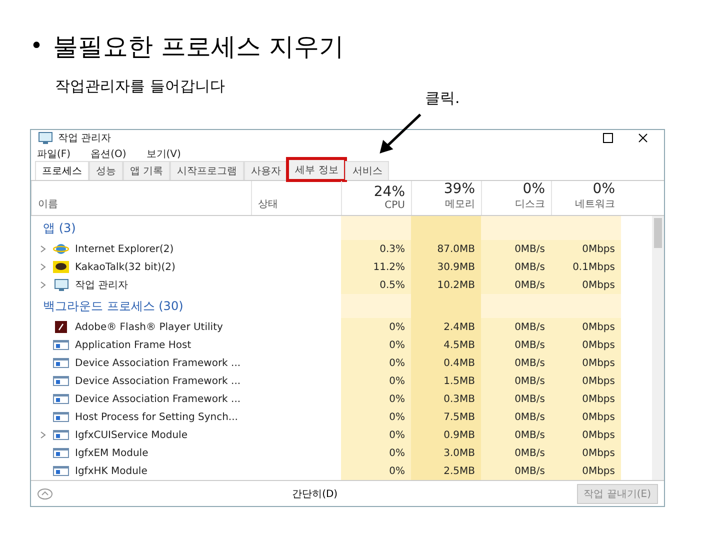 The image size is (720, 540). I want to click on usage-value: 39%, so click(459, 189).